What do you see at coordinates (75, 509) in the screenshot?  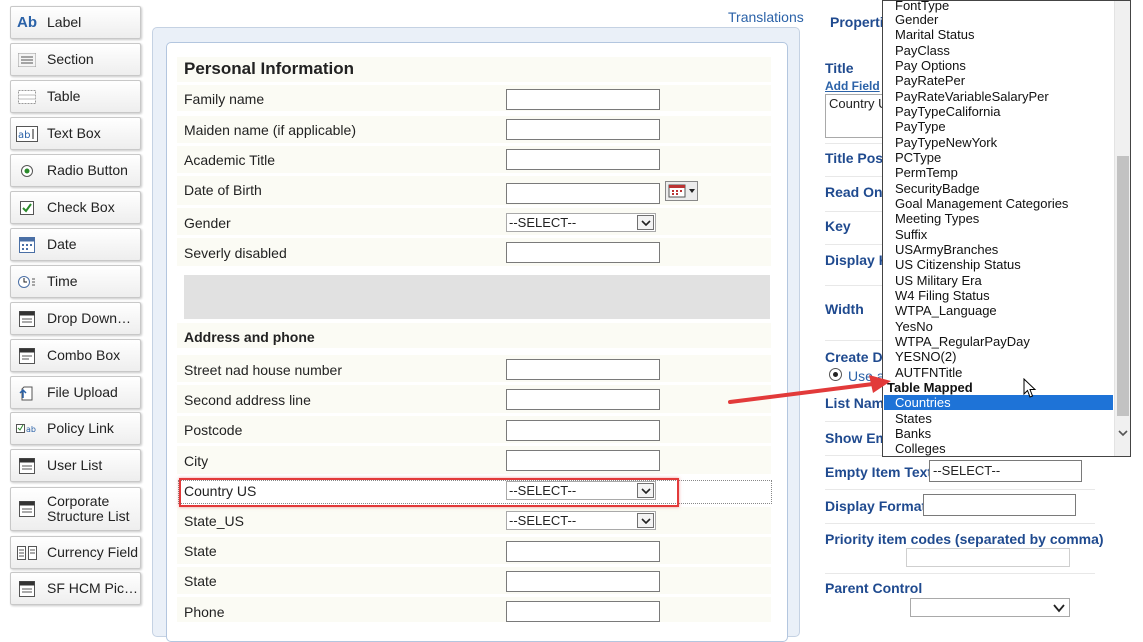 I see `tool-corporate-structure-list: Corporate Structure List` at bounding box center [75, 509].